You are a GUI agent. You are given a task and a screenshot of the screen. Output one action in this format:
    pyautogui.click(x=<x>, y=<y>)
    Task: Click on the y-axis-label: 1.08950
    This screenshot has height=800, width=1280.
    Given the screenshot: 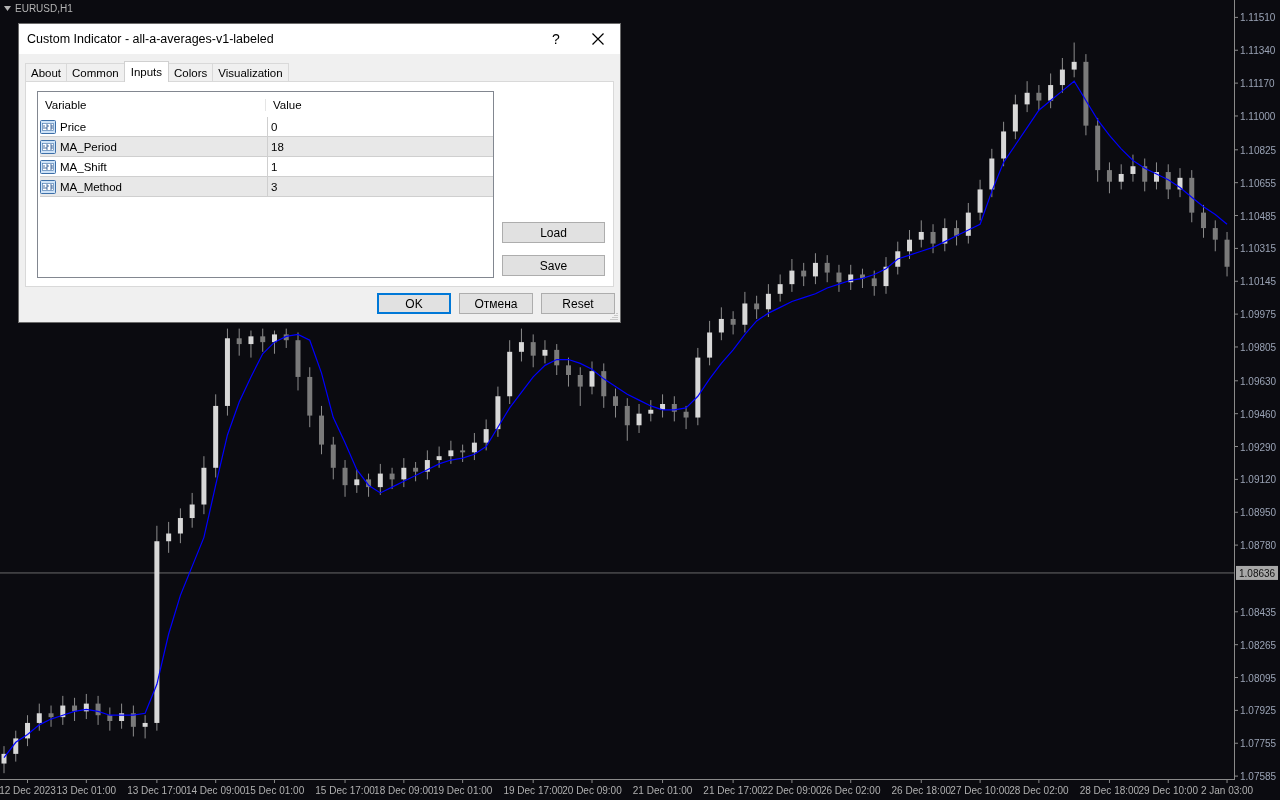 What is the action you would take?
    pyautogui.click(x=1258, y=513)
    